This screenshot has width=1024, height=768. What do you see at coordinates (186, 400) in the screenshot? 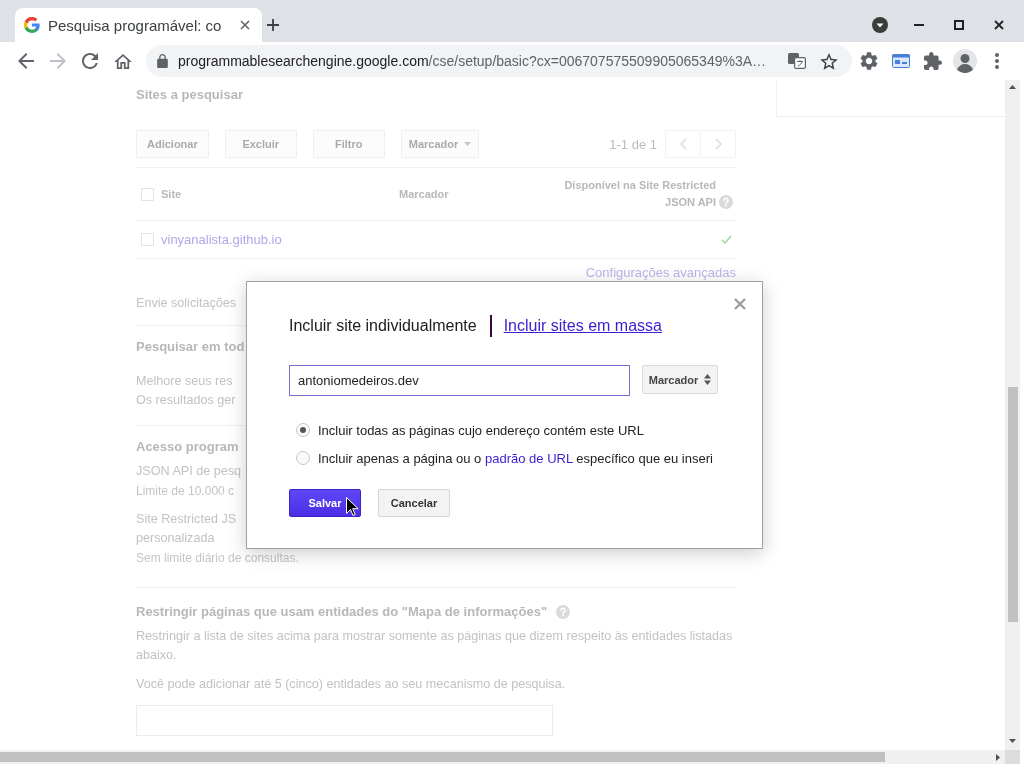
I see `body-text: Os resultados ger` at bounding box center [186, 400].